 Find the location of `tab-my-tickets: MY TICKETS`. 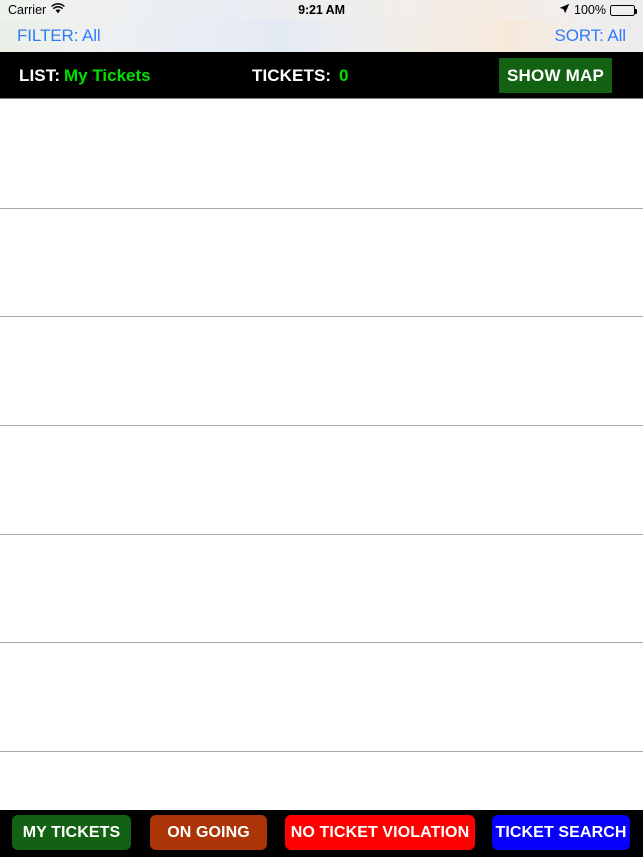

tab-my-tickets: MY TICKETS is located at coordinates (71, 832).